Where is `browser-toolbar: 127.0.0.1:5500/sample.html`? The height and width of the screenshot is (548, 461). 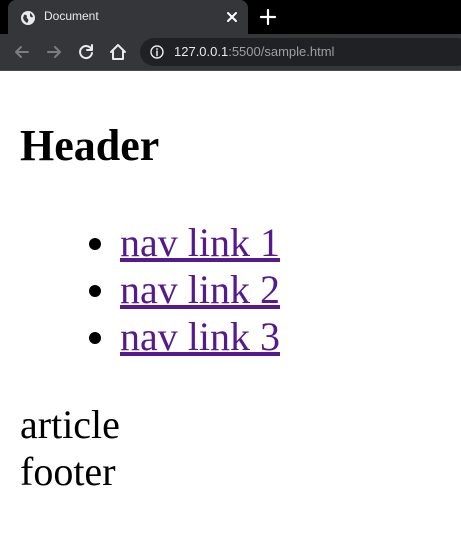 browser-toolbar: 127.0.0.1:5500/sample.html is located at coordinates (230, 52).